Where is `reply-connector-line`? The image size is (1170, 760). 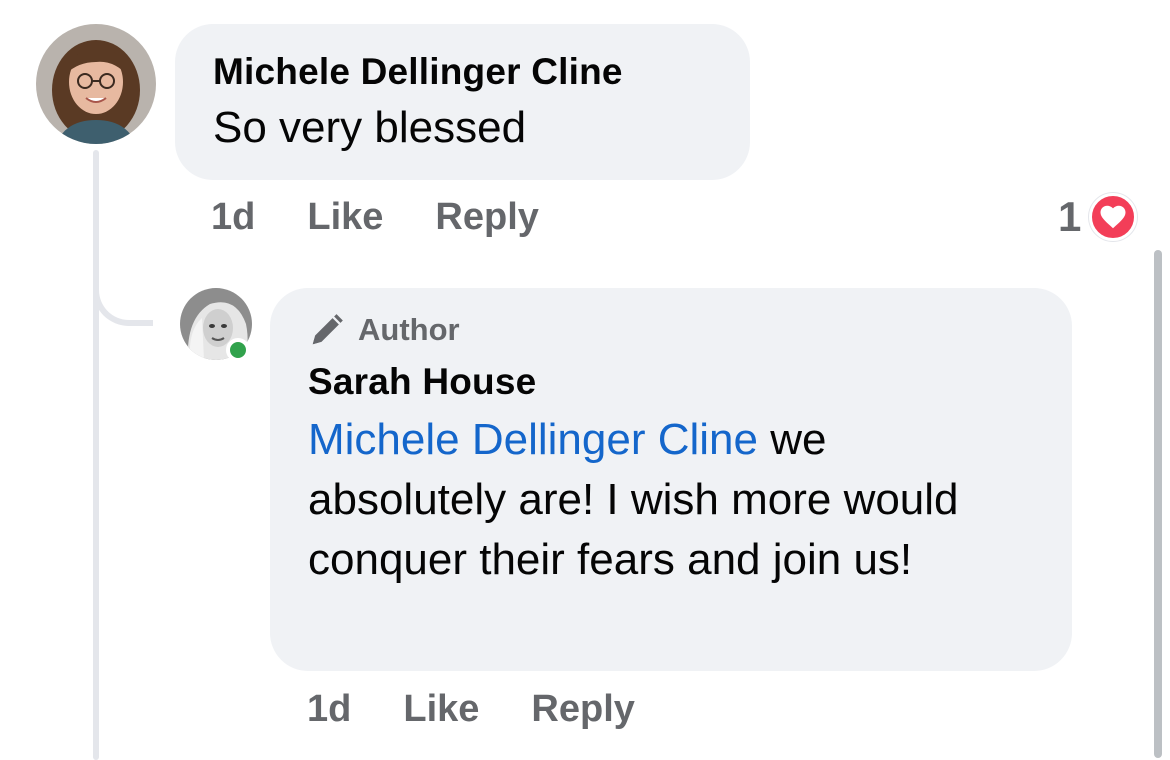
reply-connector-line is located at coordinates (123, 293).